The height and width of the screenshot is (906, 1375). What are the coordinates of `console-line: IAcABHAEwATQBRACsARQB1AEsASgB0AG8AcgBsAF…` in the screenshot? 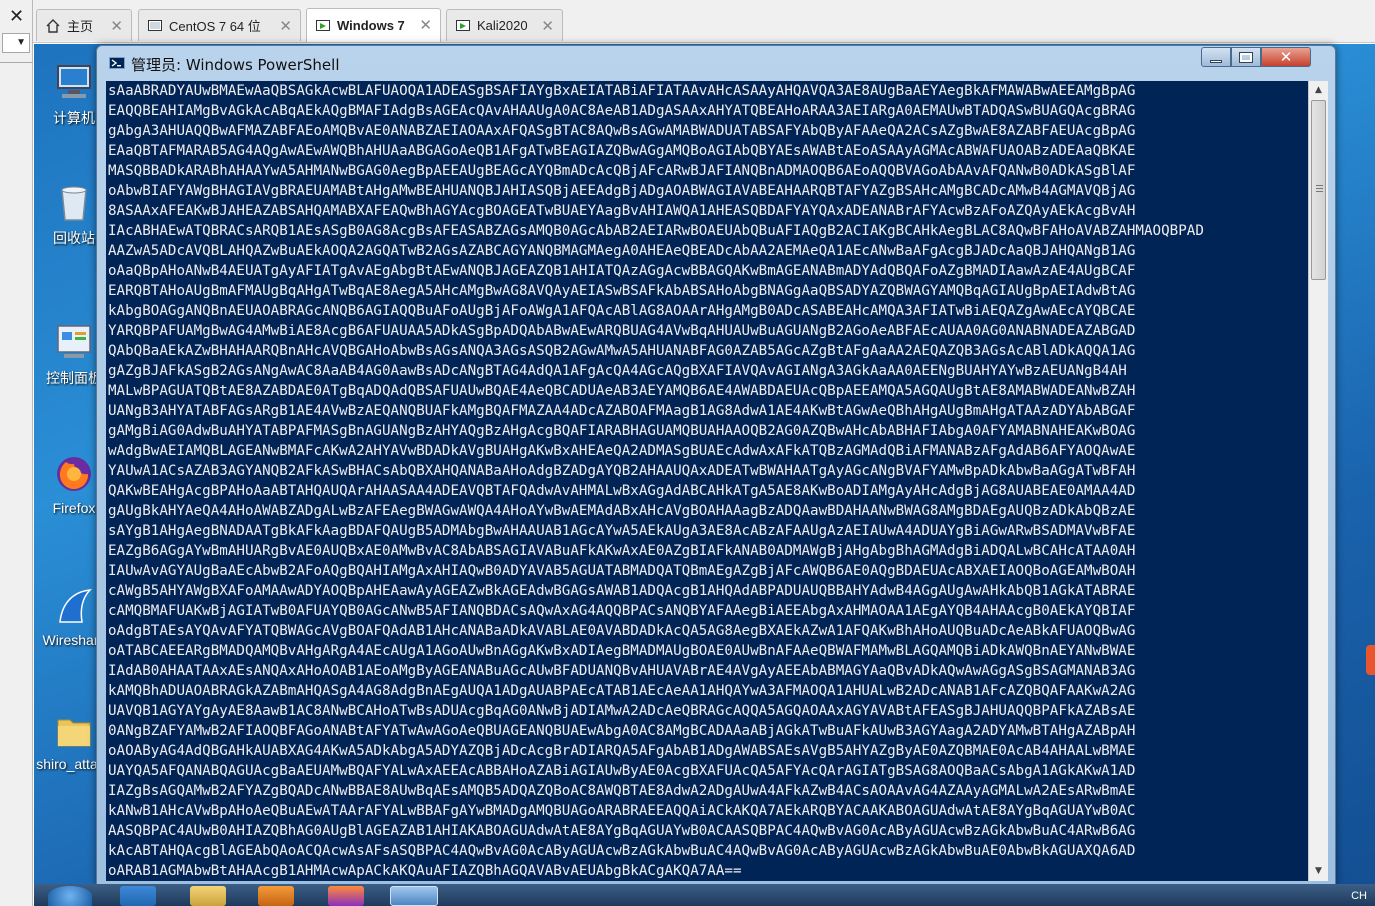 It's located at (656, 231).